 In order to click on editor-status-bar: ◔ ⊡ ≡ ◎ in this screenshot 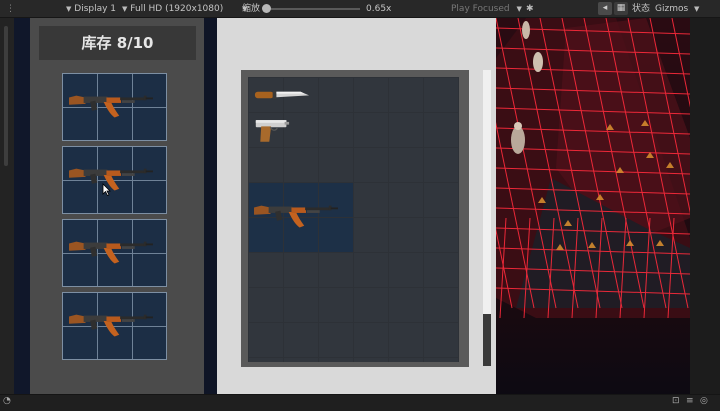, I will do `click(360, 402)`.